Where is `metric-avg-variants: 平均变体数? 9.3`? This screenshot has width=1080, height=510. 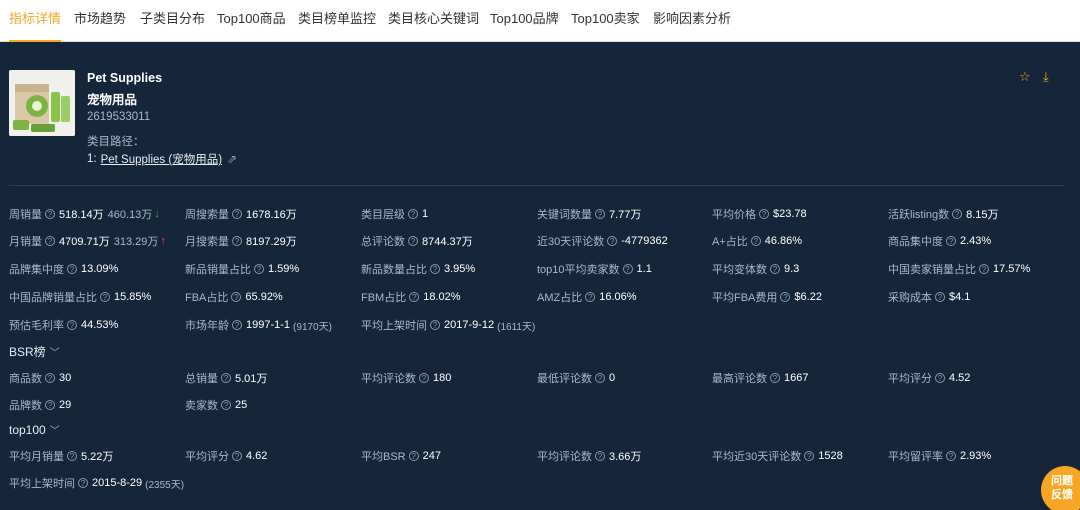 metric-avg-variants: 平均变体数? 9.3 is located at coordinates (755, 269).